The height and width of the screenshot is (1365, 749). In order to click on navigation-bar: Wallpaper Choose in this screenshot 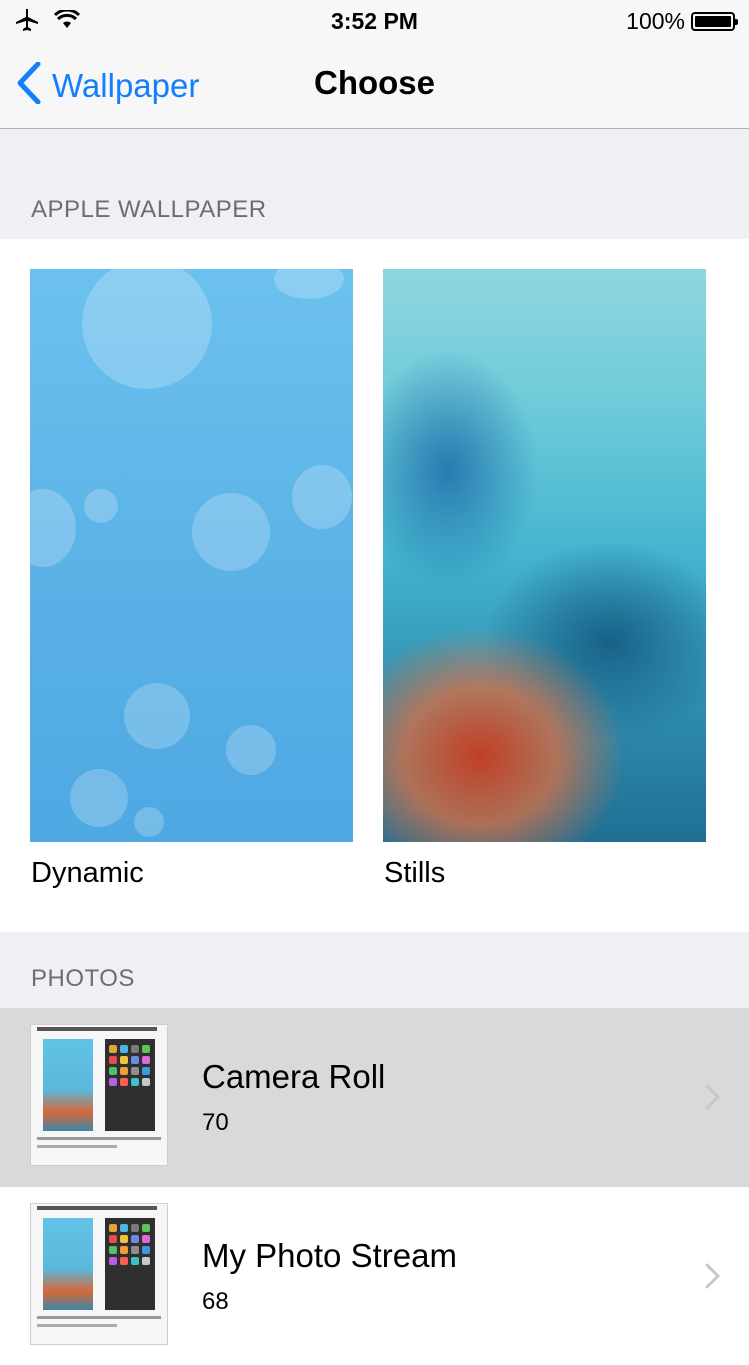, I will do `click(374, 84)`.